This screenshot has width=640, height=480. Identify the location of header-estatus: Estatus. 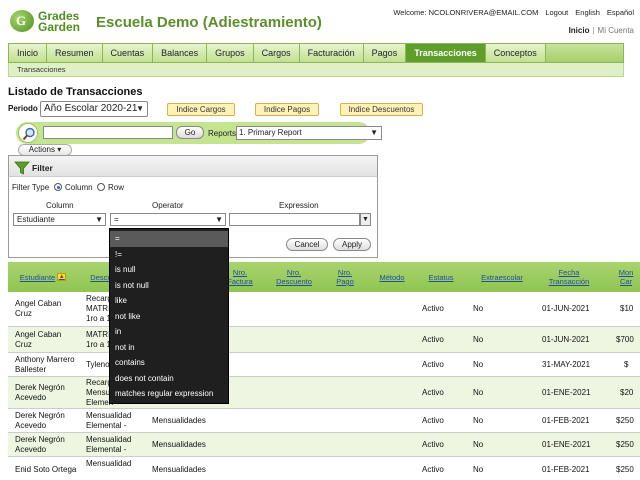
(441, 277).